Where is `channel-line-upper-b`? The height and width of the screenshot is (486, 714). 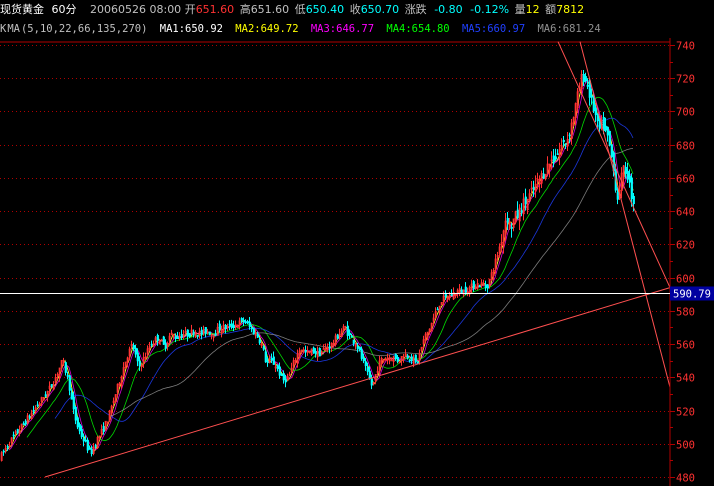
channel-line-upper-b is located at coordinates (625, 214).